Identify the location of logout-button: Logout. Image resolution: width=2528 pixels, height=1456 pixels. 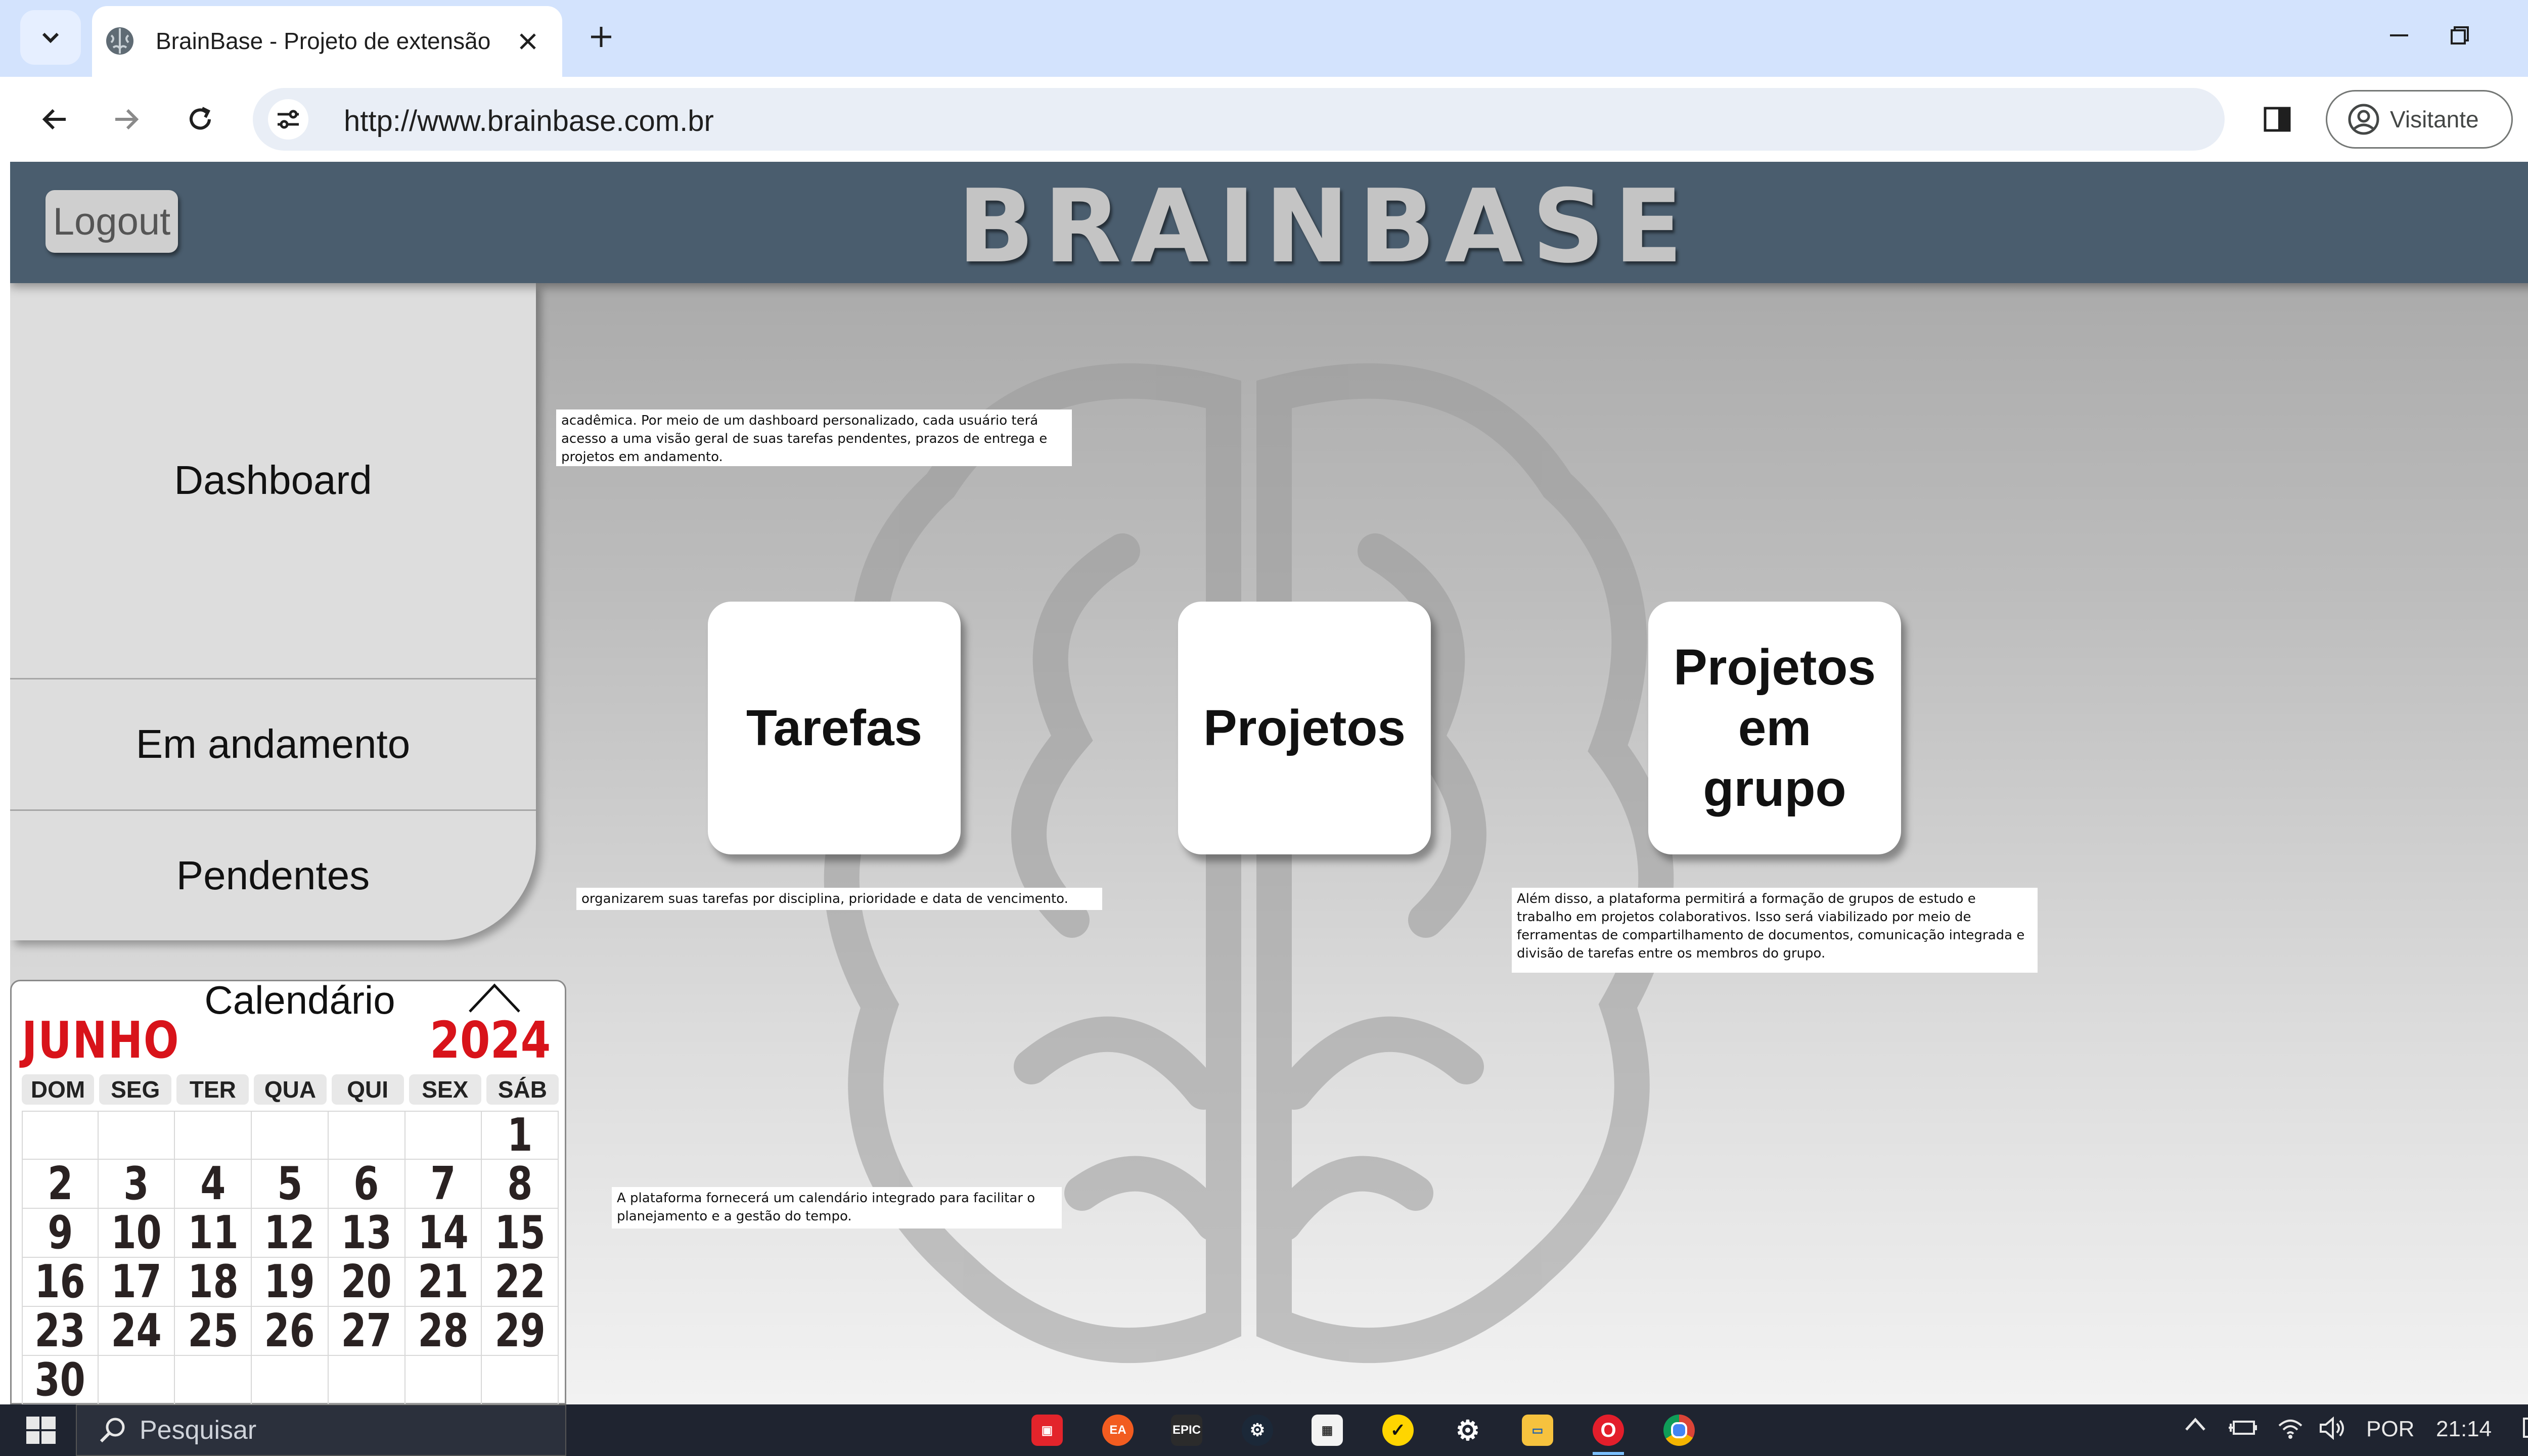
(112, 221).